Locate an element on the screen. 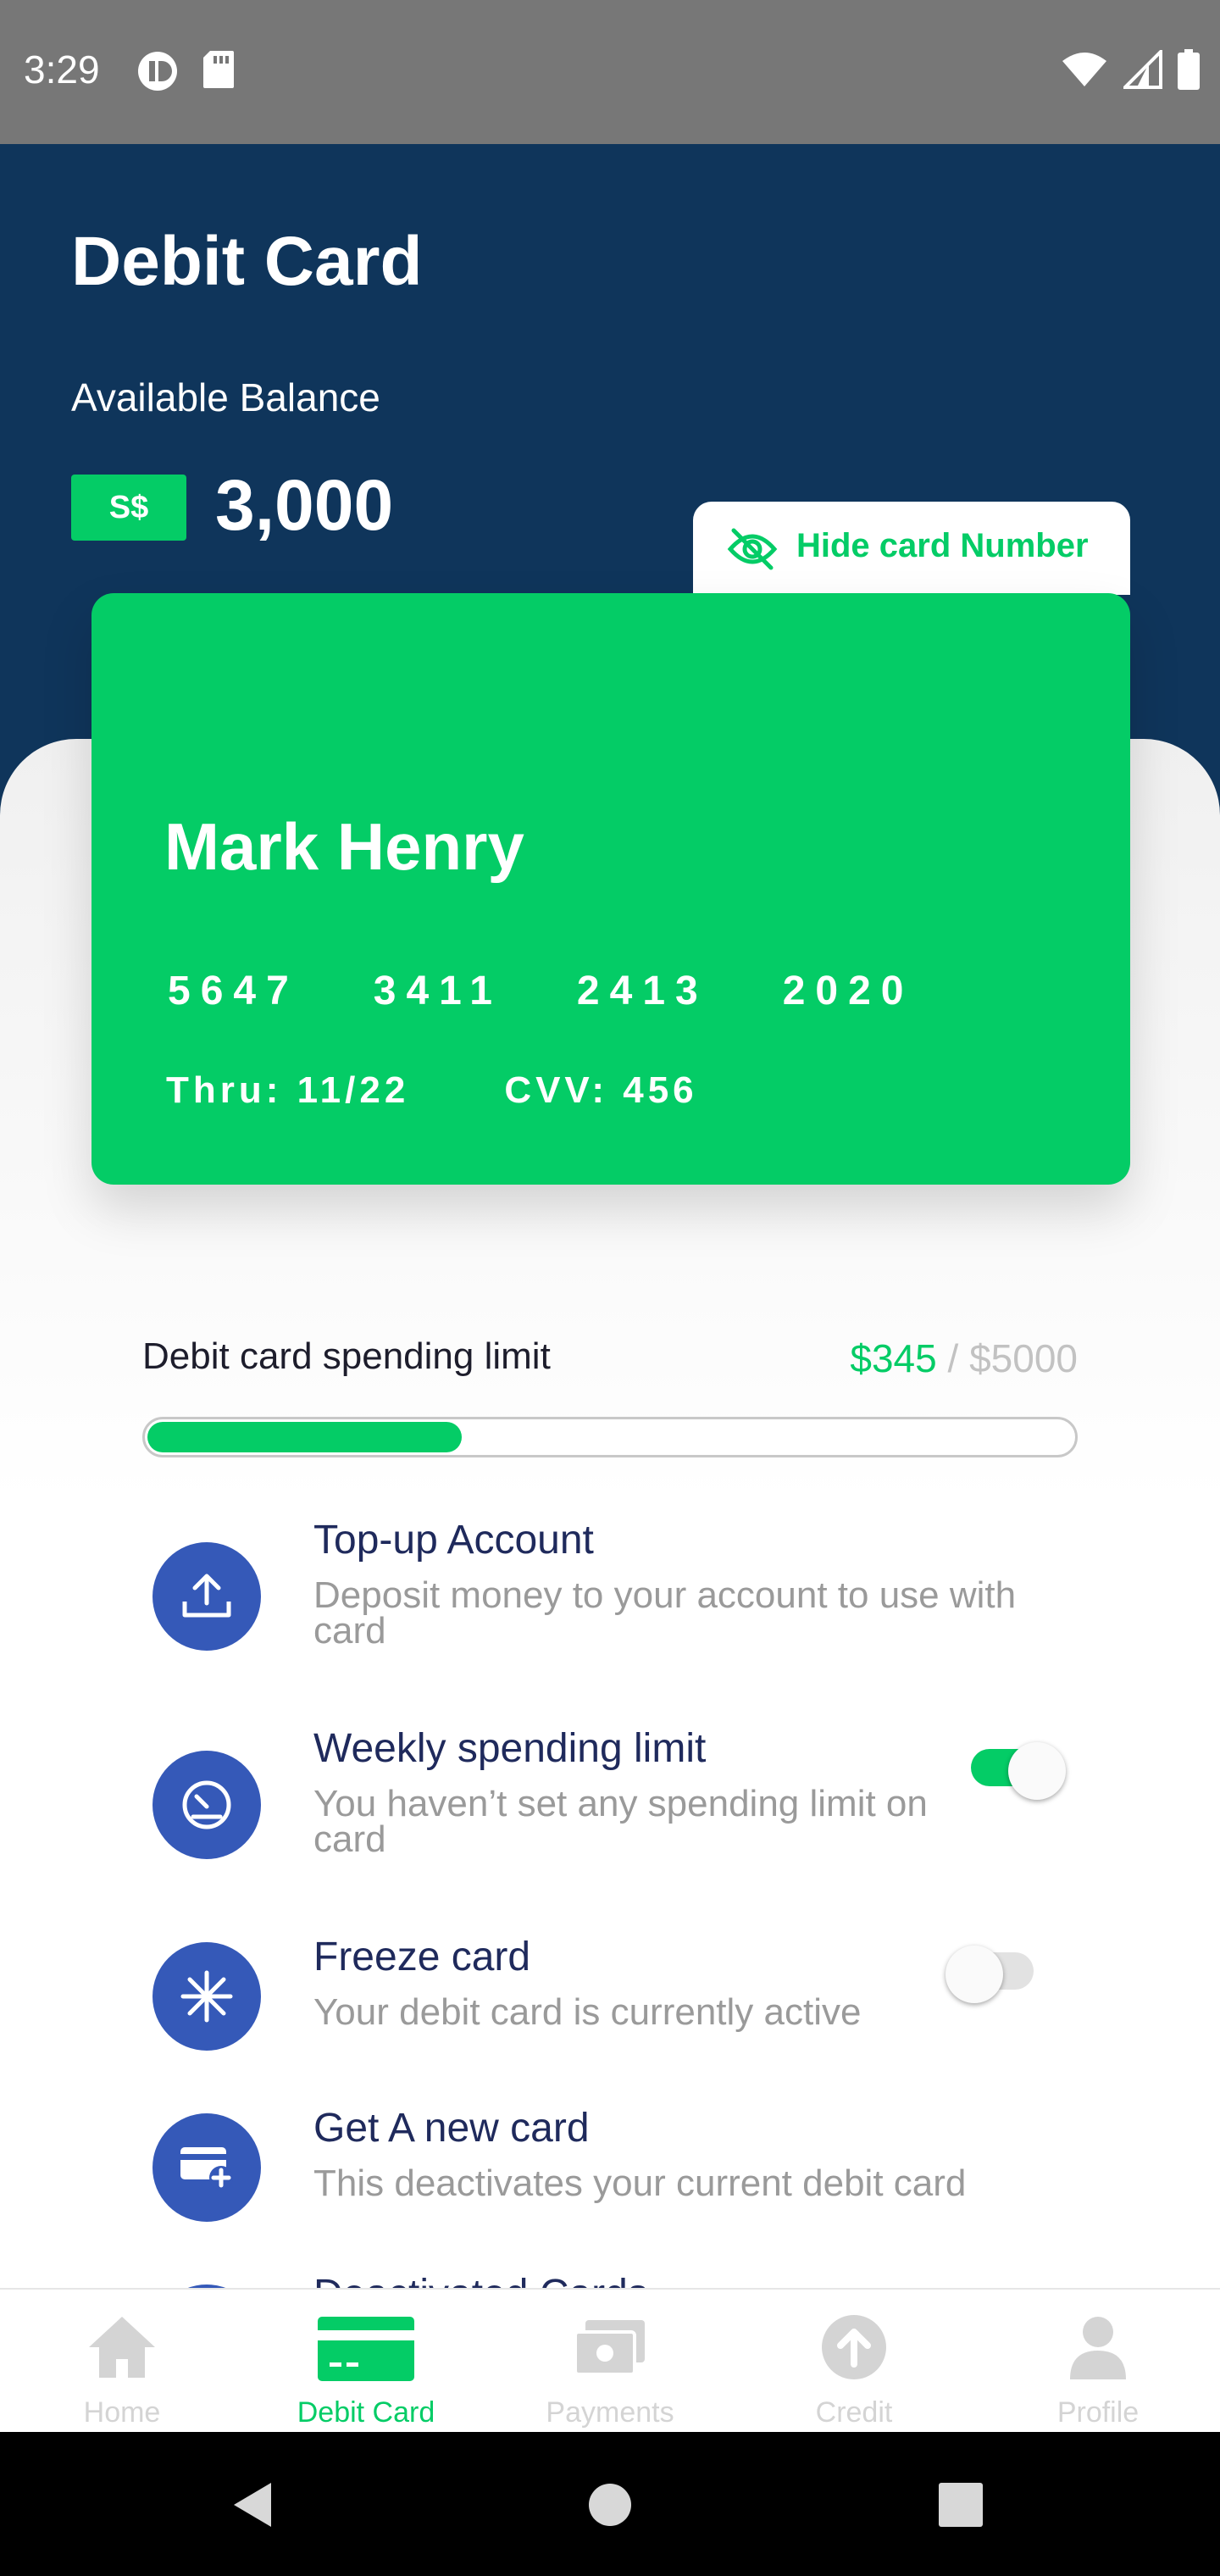 Image resolution: width=1220 pixels, height=2576 pixels. nav-label: Profile is located at coordinates (1098, 2412).